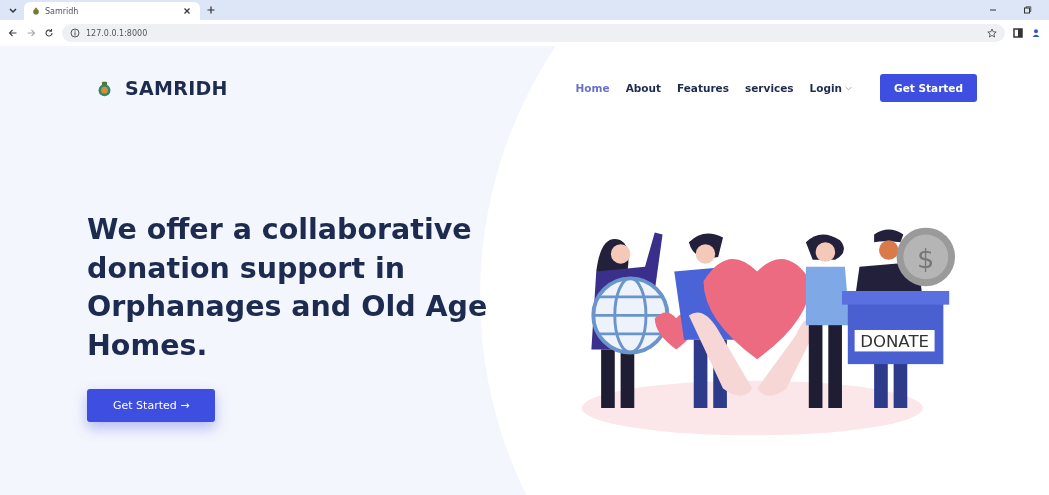  Describe the element at coordinates (1018, 33) in the screenshot. I see `sidebar-icon` at that location.